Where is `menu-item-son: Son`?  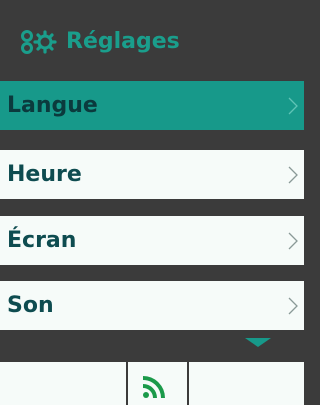
menu-item-son: Son is located at coordinates (152, 305).